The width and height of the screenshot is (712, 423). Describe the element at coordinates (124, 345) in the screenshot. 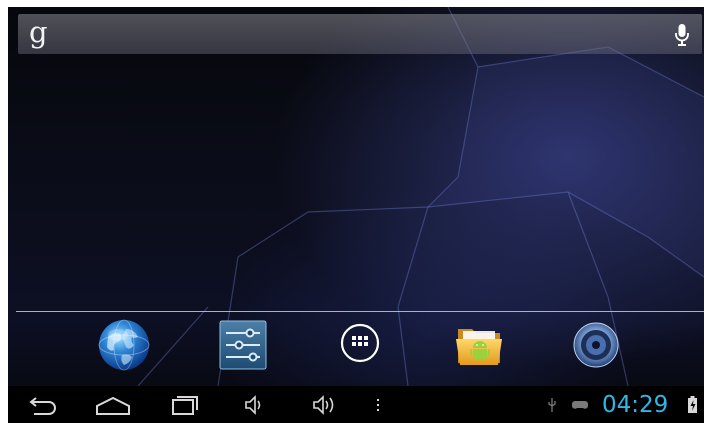

I see `browser-icon` at that location.